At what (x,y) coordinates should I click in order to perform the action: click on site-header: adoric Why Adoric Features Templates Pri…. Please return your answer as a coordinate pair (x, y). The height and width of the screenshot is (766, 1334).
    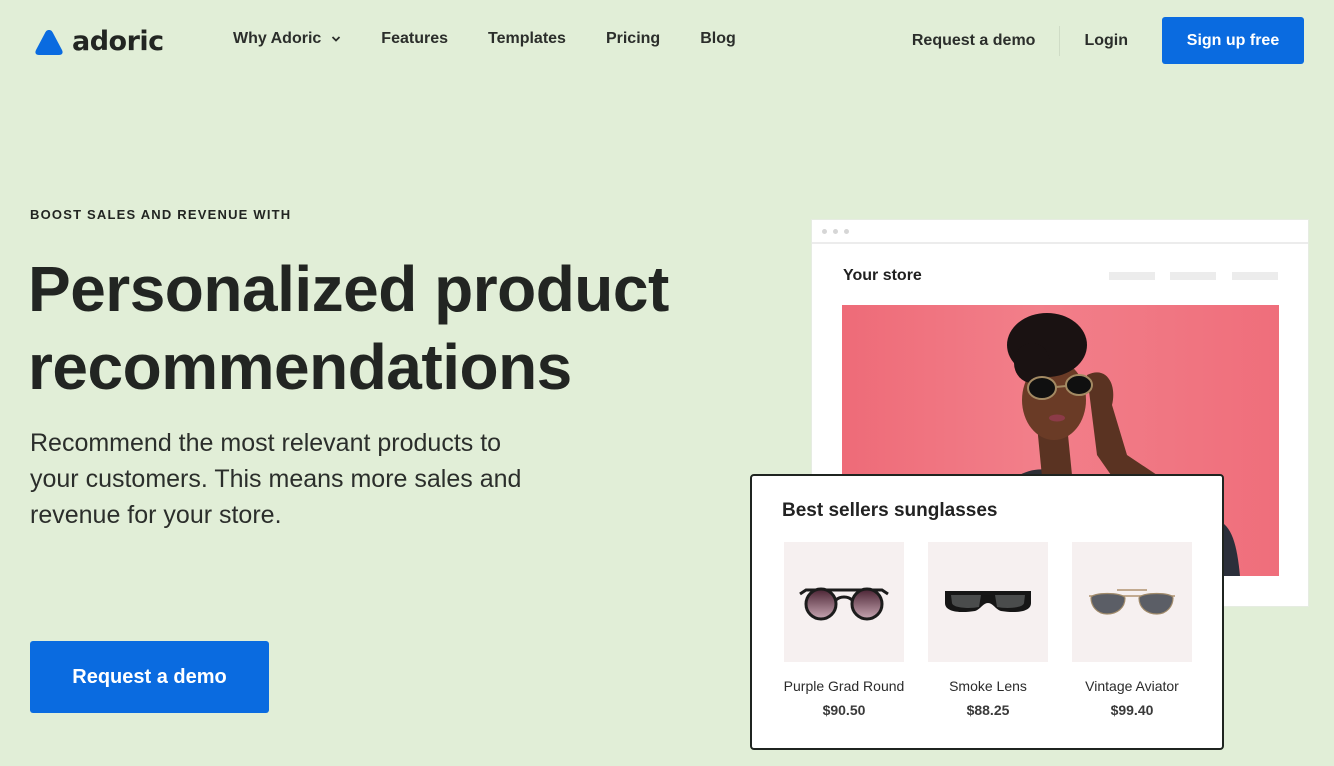
    Looking at the image, I should click on (667, 41).